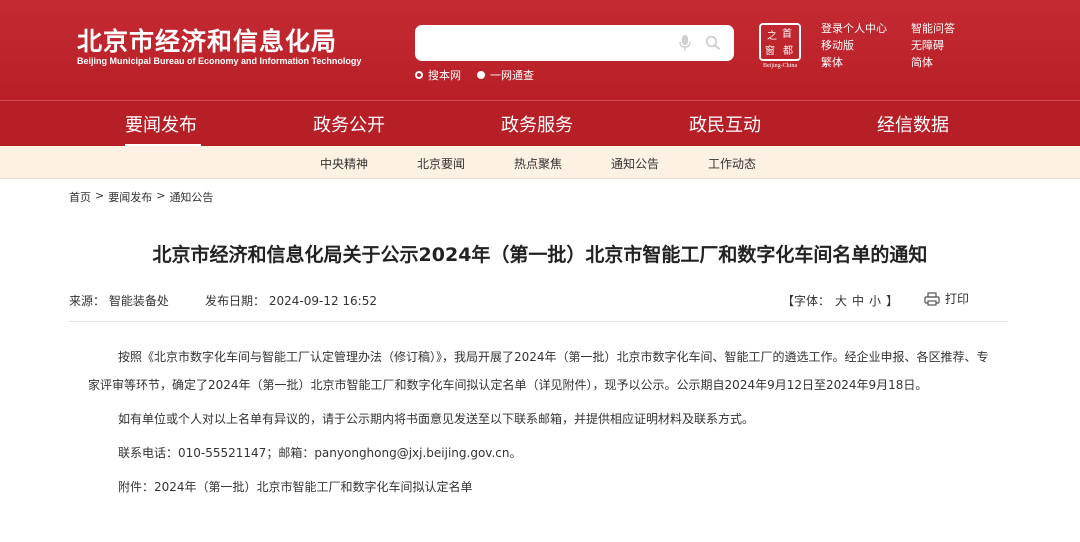  What do you see at coordinates (725, 124) in the screenshot?
I see `nav-public-interaction: 政民互动` at bounding box center [725, 124].